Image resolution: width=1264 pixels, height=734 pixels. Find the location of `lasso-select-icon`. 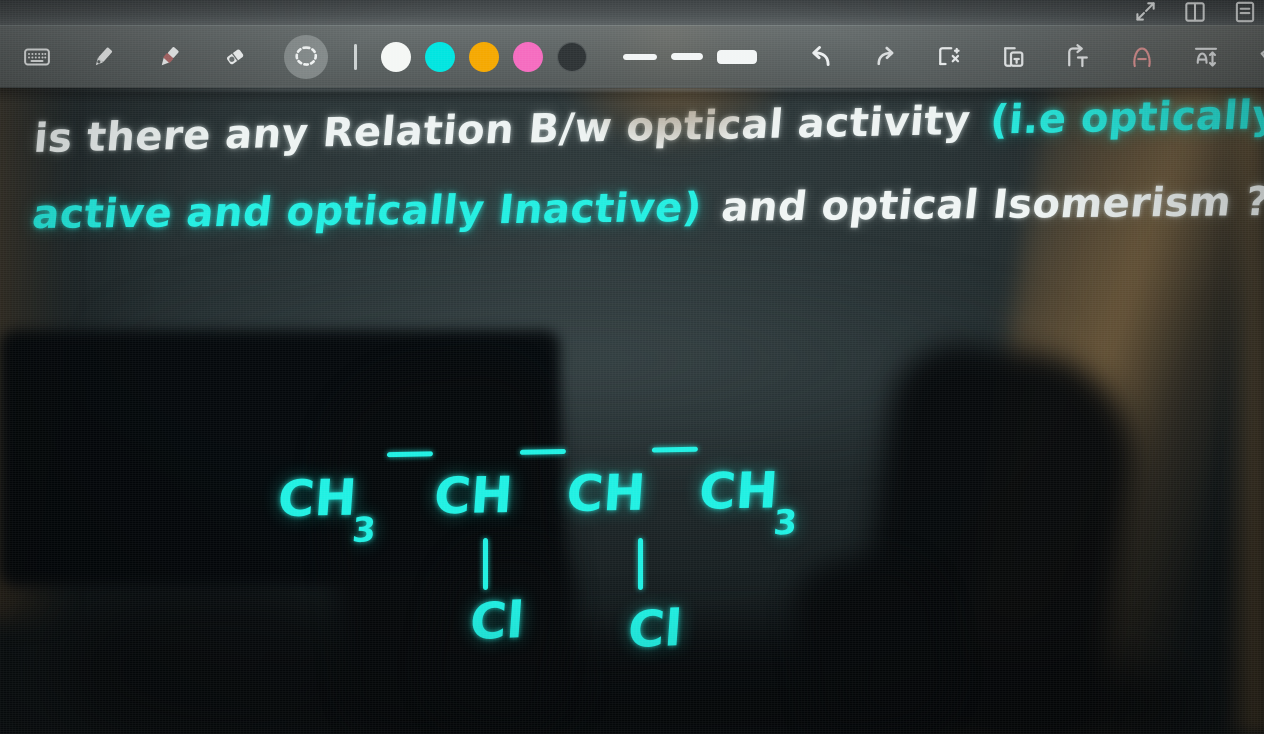

lasso-select-icon is located at coordinates (306, 57).